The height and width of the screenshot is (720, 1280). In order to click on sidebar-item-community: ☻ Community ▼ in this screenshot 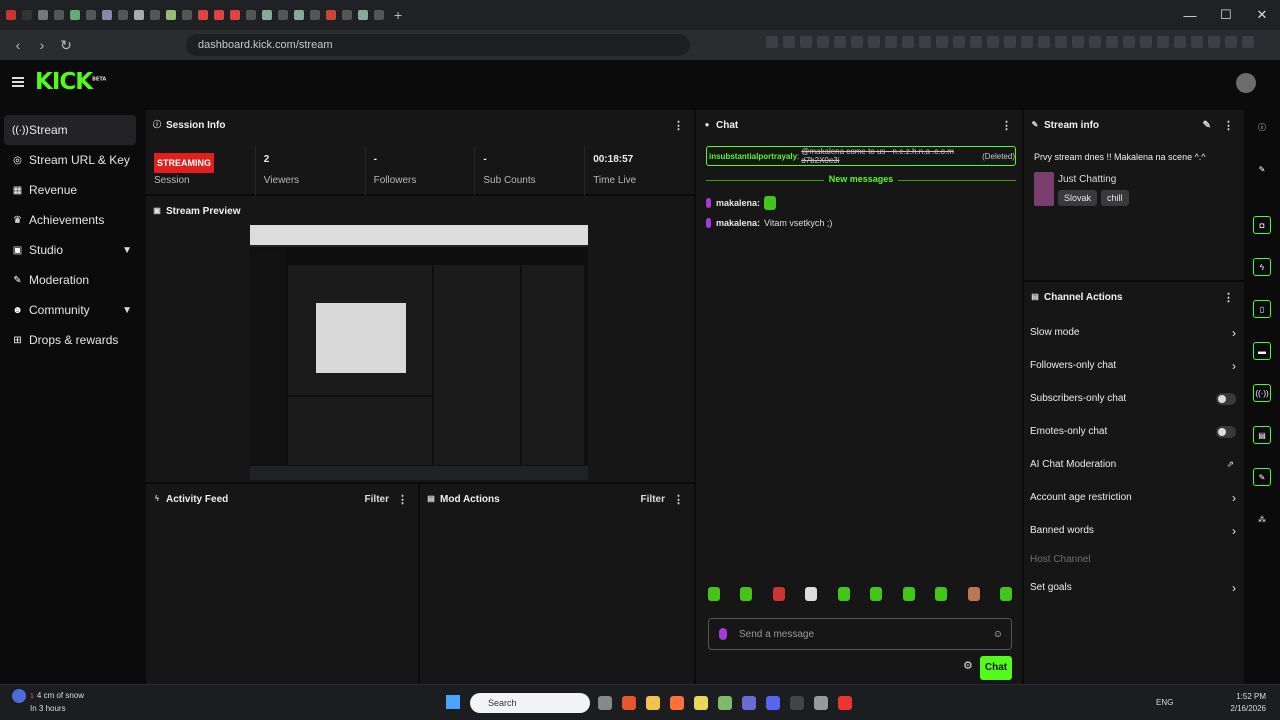, I will do `click(70, 310)`.